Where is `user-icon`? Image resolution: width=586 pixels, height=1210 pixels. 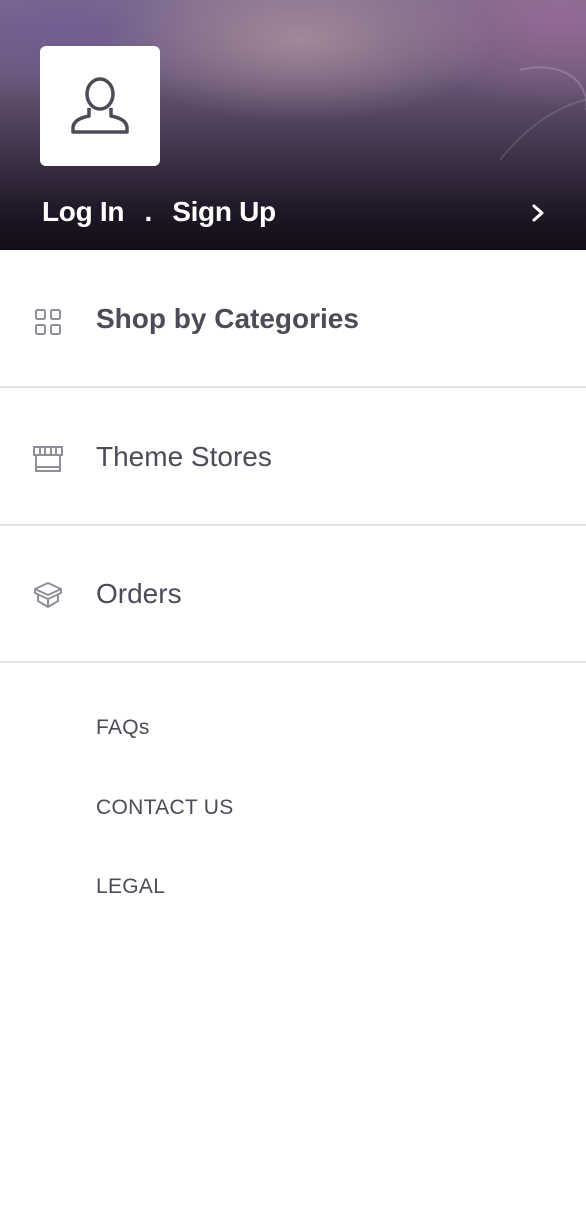
user-icon is located at coordinates (100, 105).